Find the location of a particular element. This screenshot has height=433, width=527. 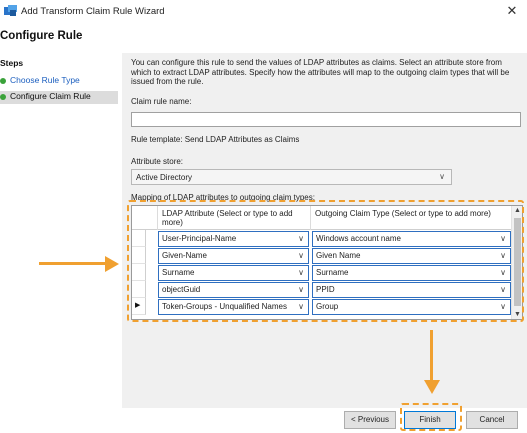

step-configure-claim-rule: Configure Claim Rule is located at coordinates (59, 97).